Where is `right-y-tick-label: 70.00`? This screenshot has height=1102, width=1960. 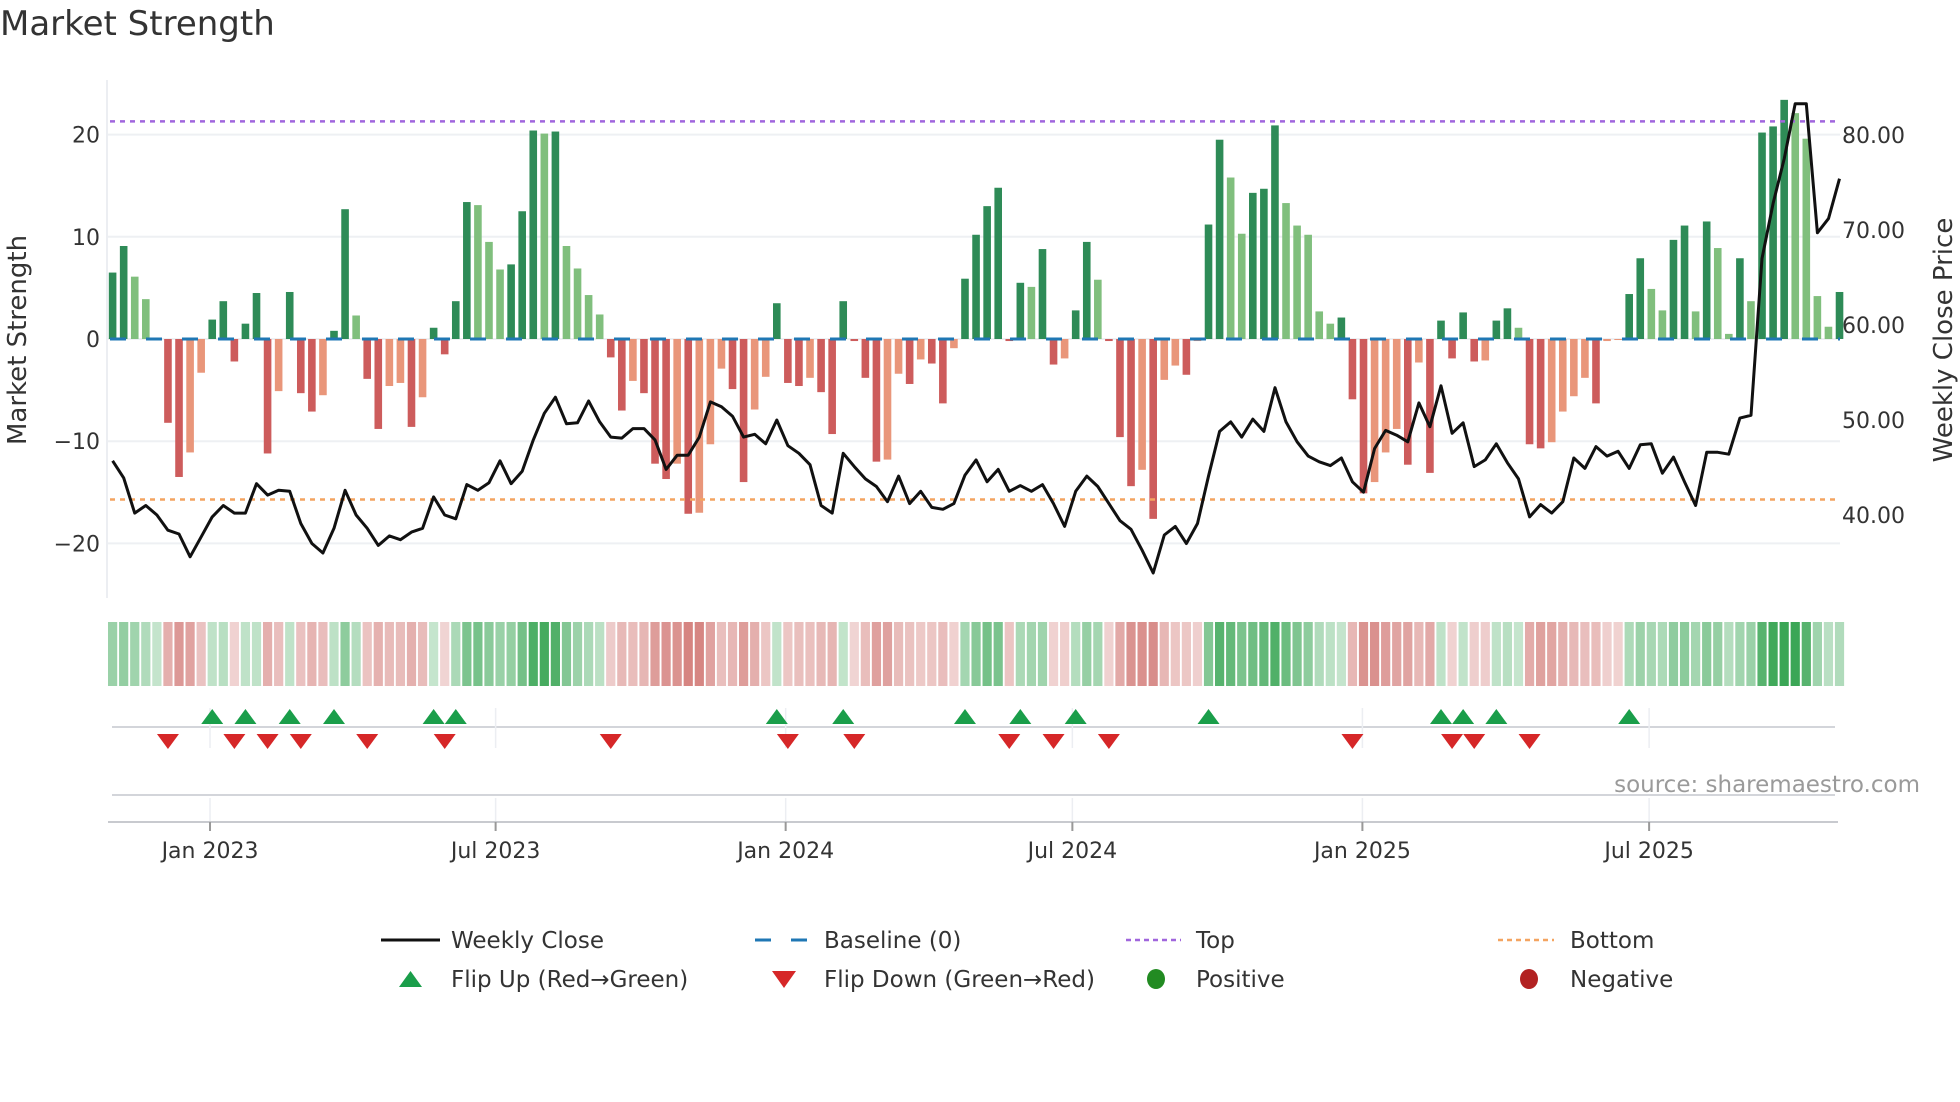
right-y-tick-label: 70.00 is located at coordinates (1873, 231).